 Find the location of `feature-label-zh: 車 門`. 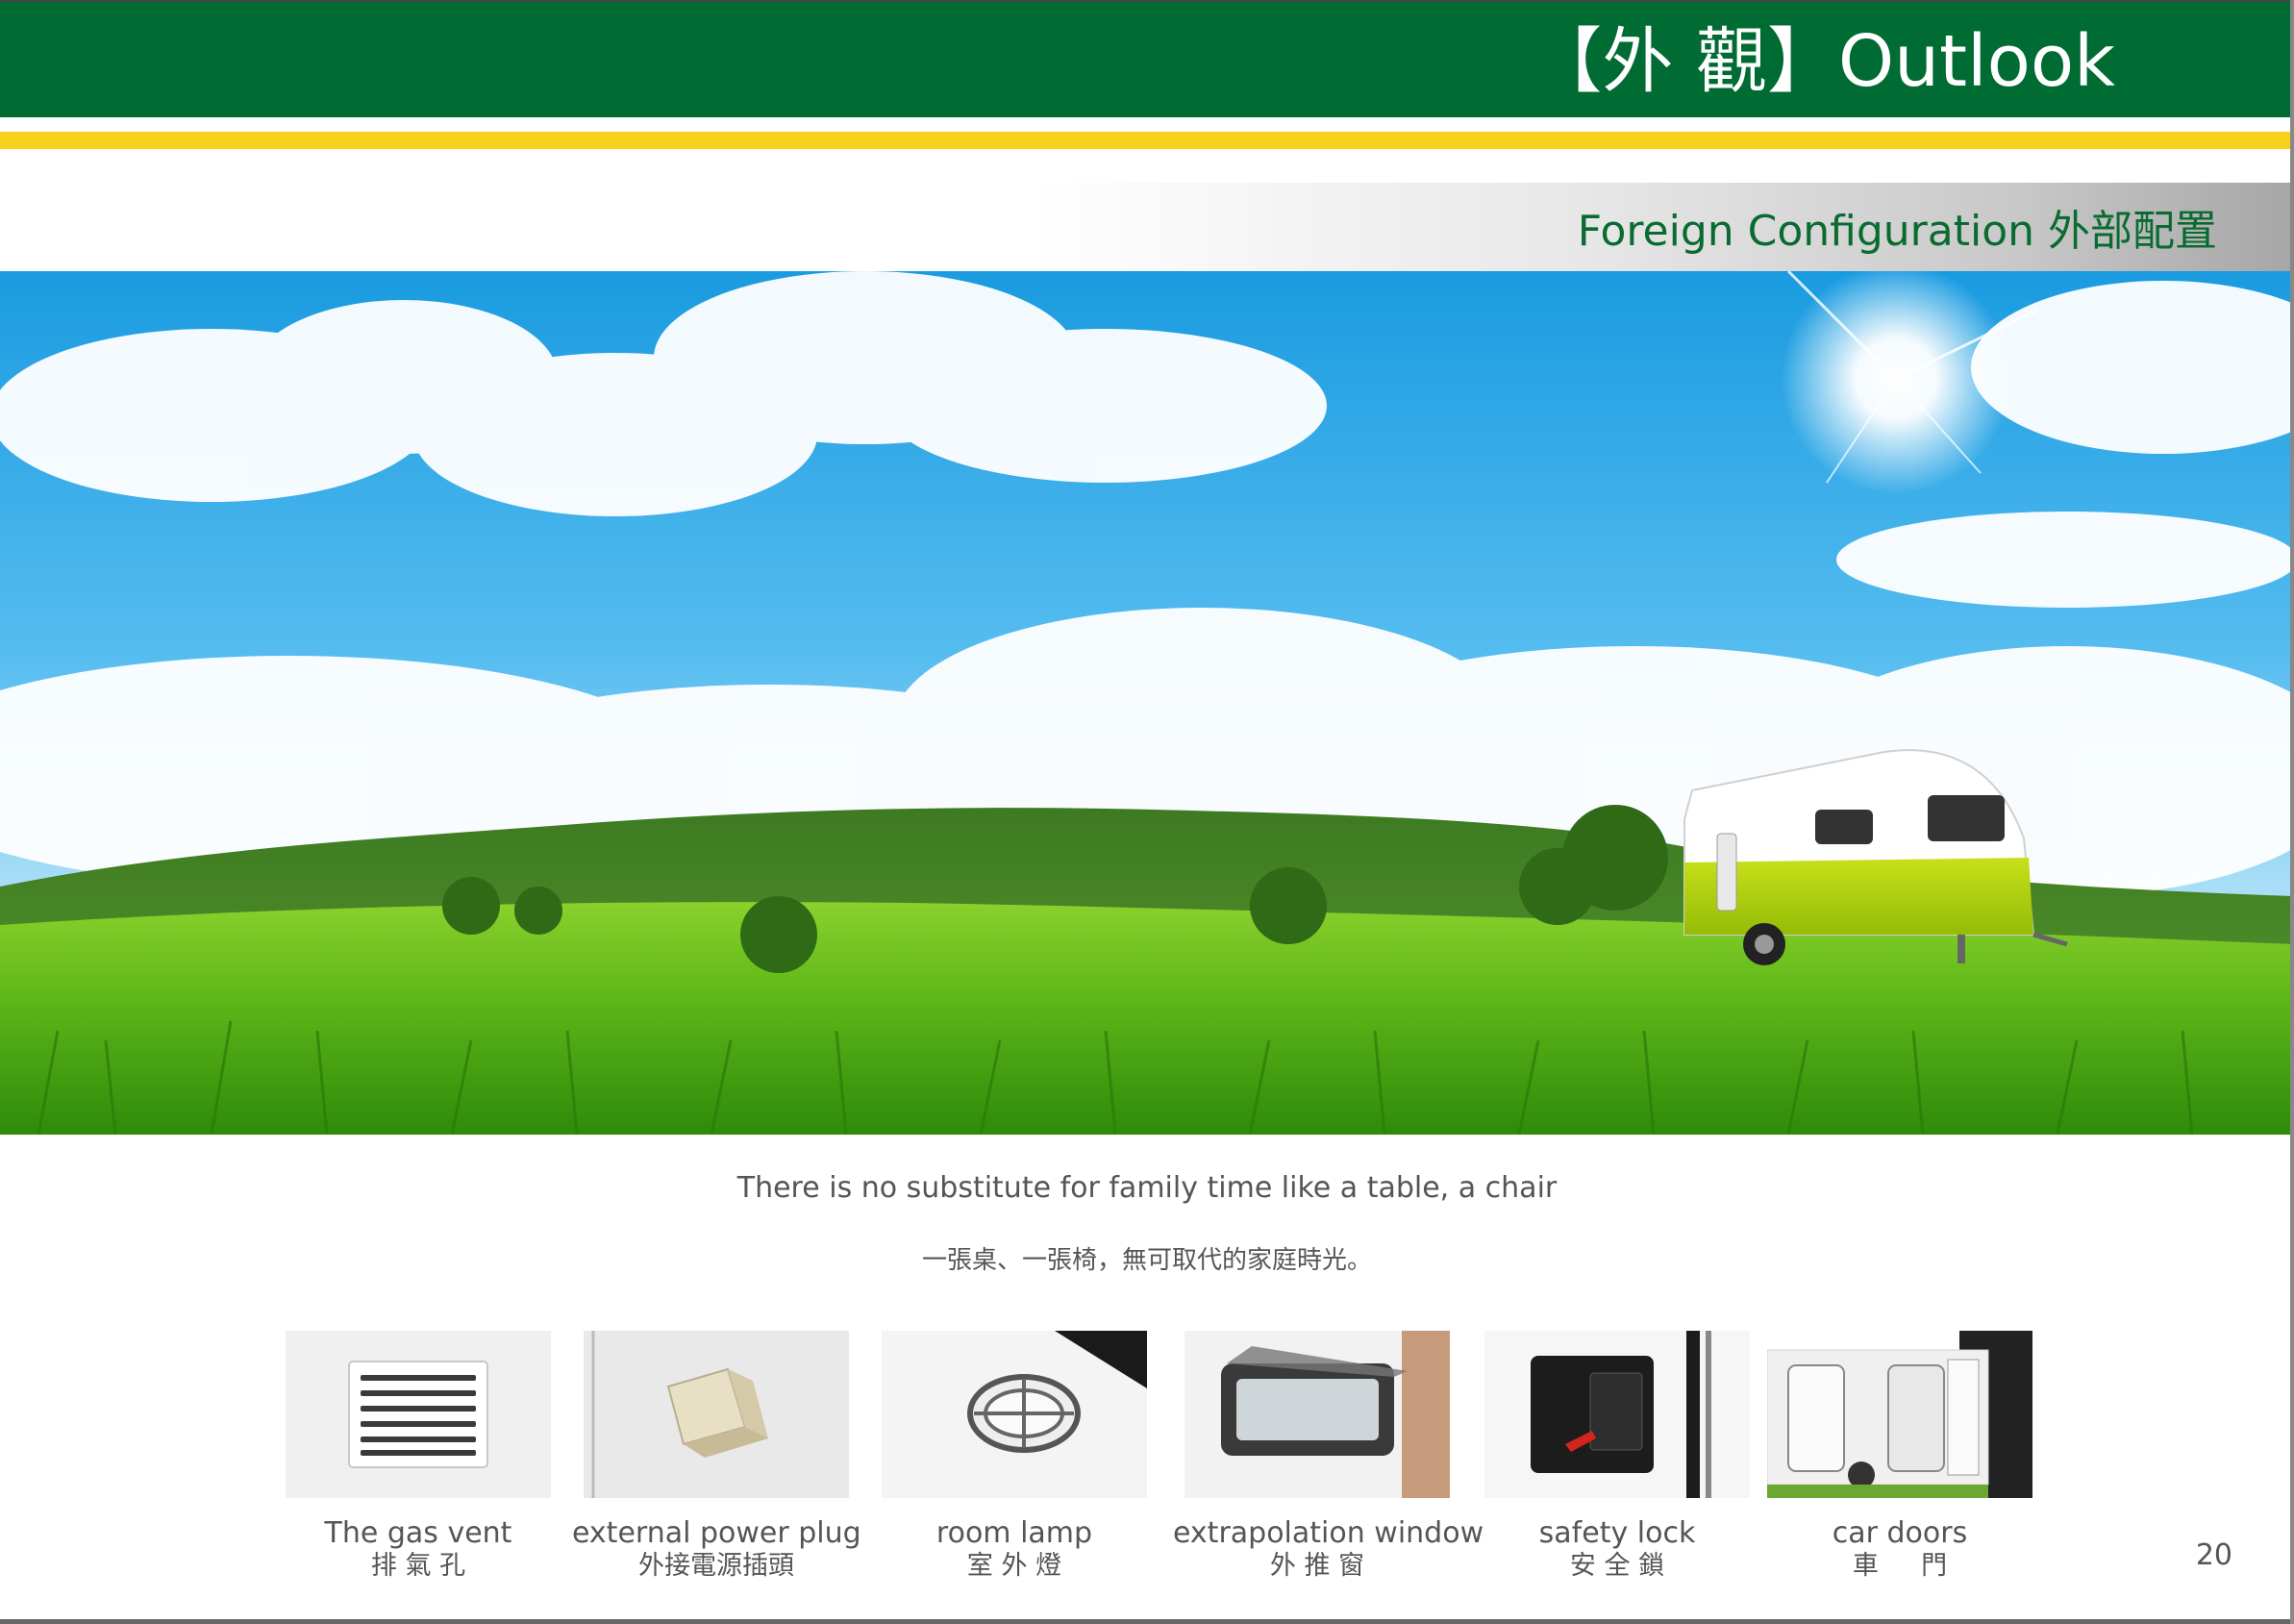

feature-label-zh: 車 門 is located at coordinates (1900, 1566).